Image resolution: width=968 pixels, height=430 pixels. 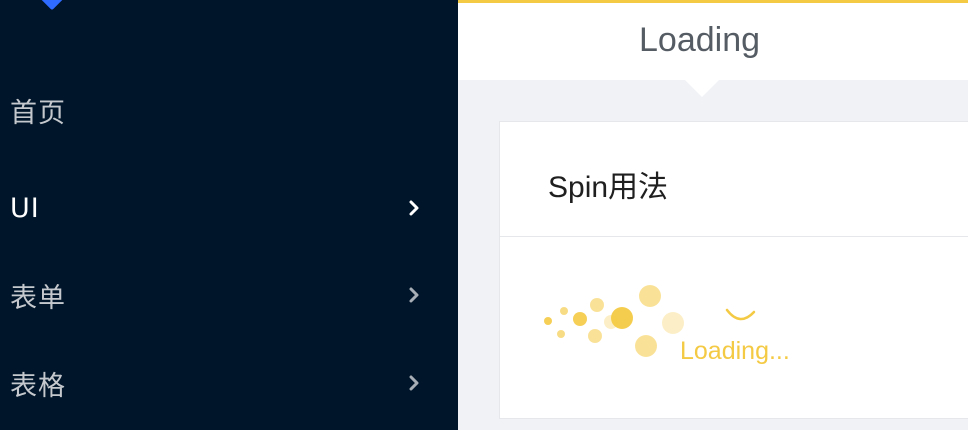 What do you see at coordinates (229, 110) in the screenshot?
I see `sidebar-item-home: 首页` at bounding box center [229, 110].